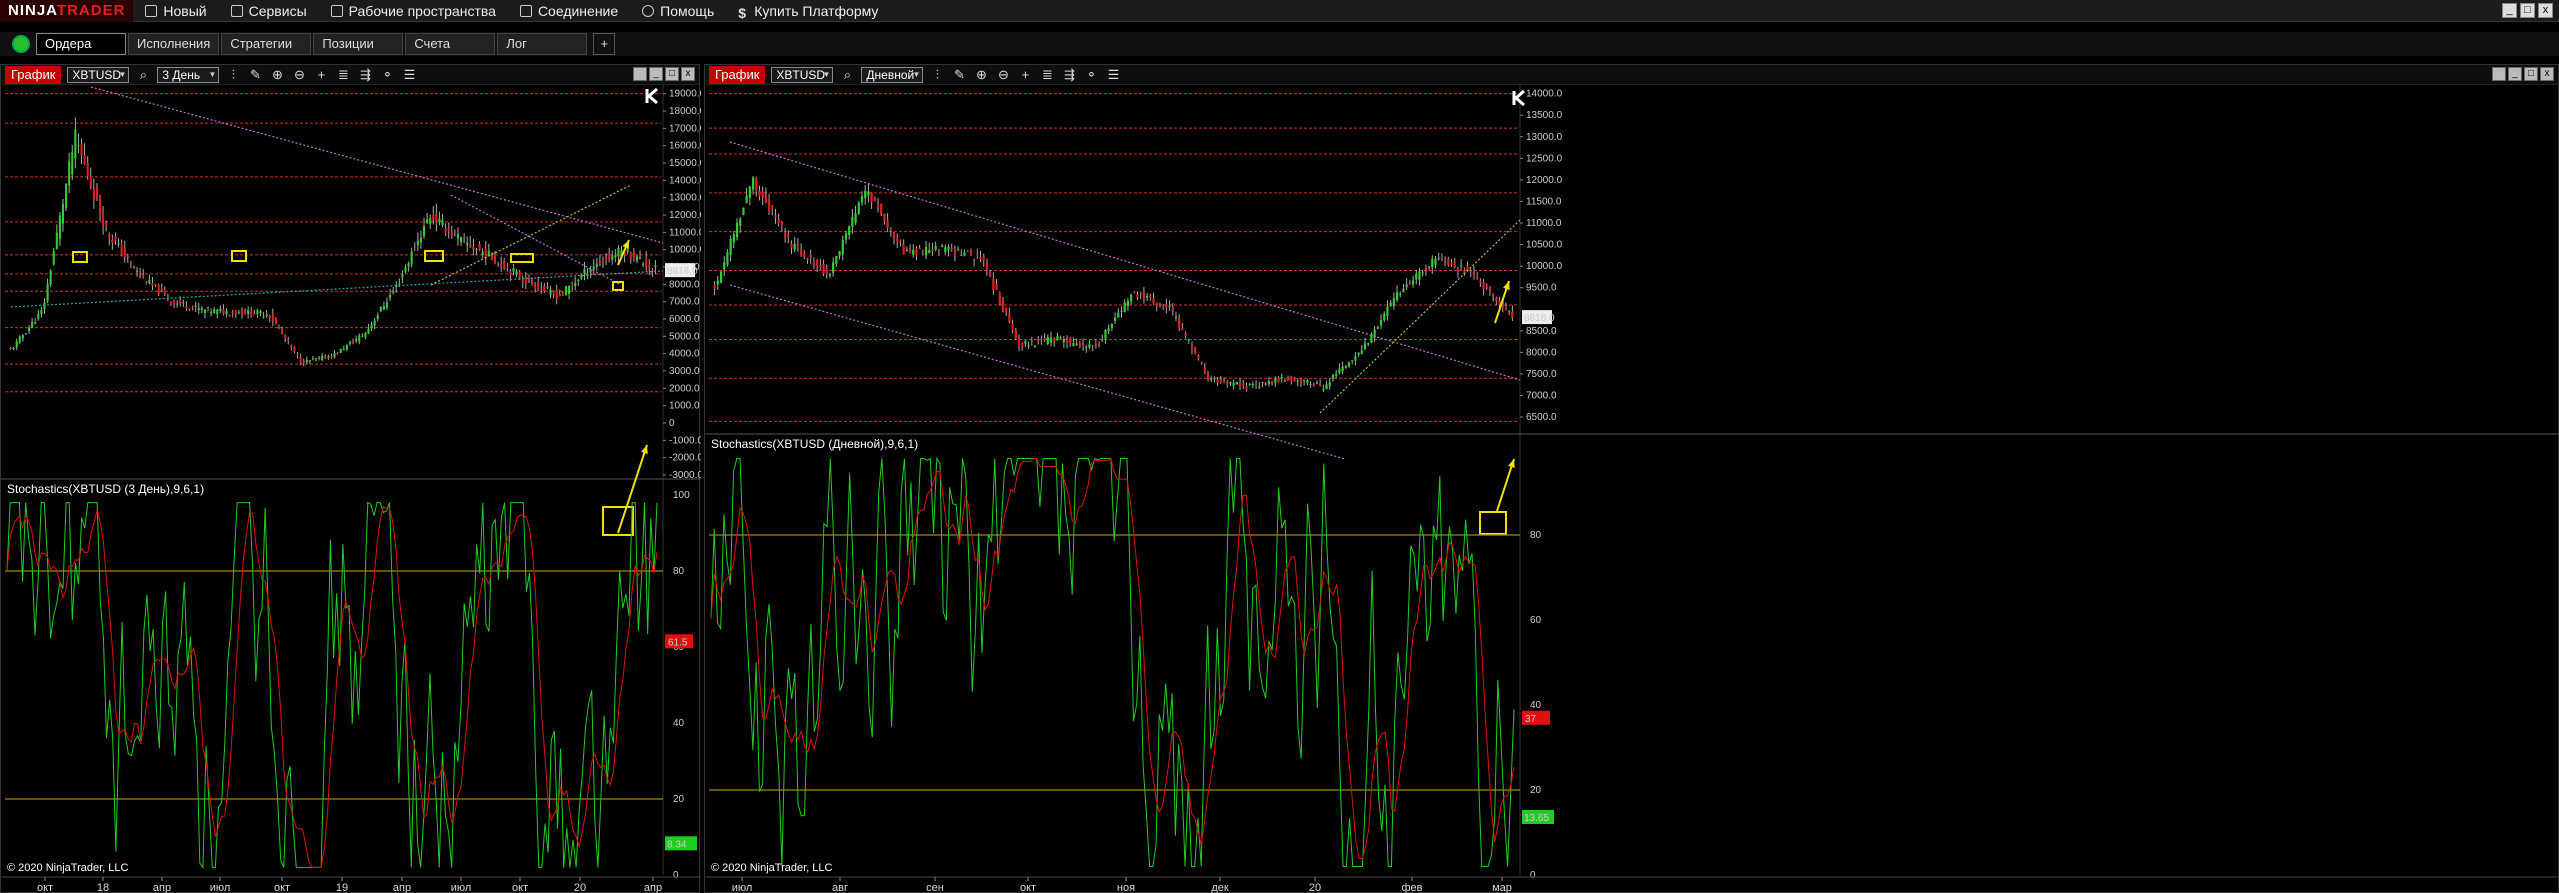 Image resolution: width=2559 pixels, height=893 pixels. Describe the element at coordinates (269, 11) in the screenshot. I see `menu-tools: Сервисы` at that location.